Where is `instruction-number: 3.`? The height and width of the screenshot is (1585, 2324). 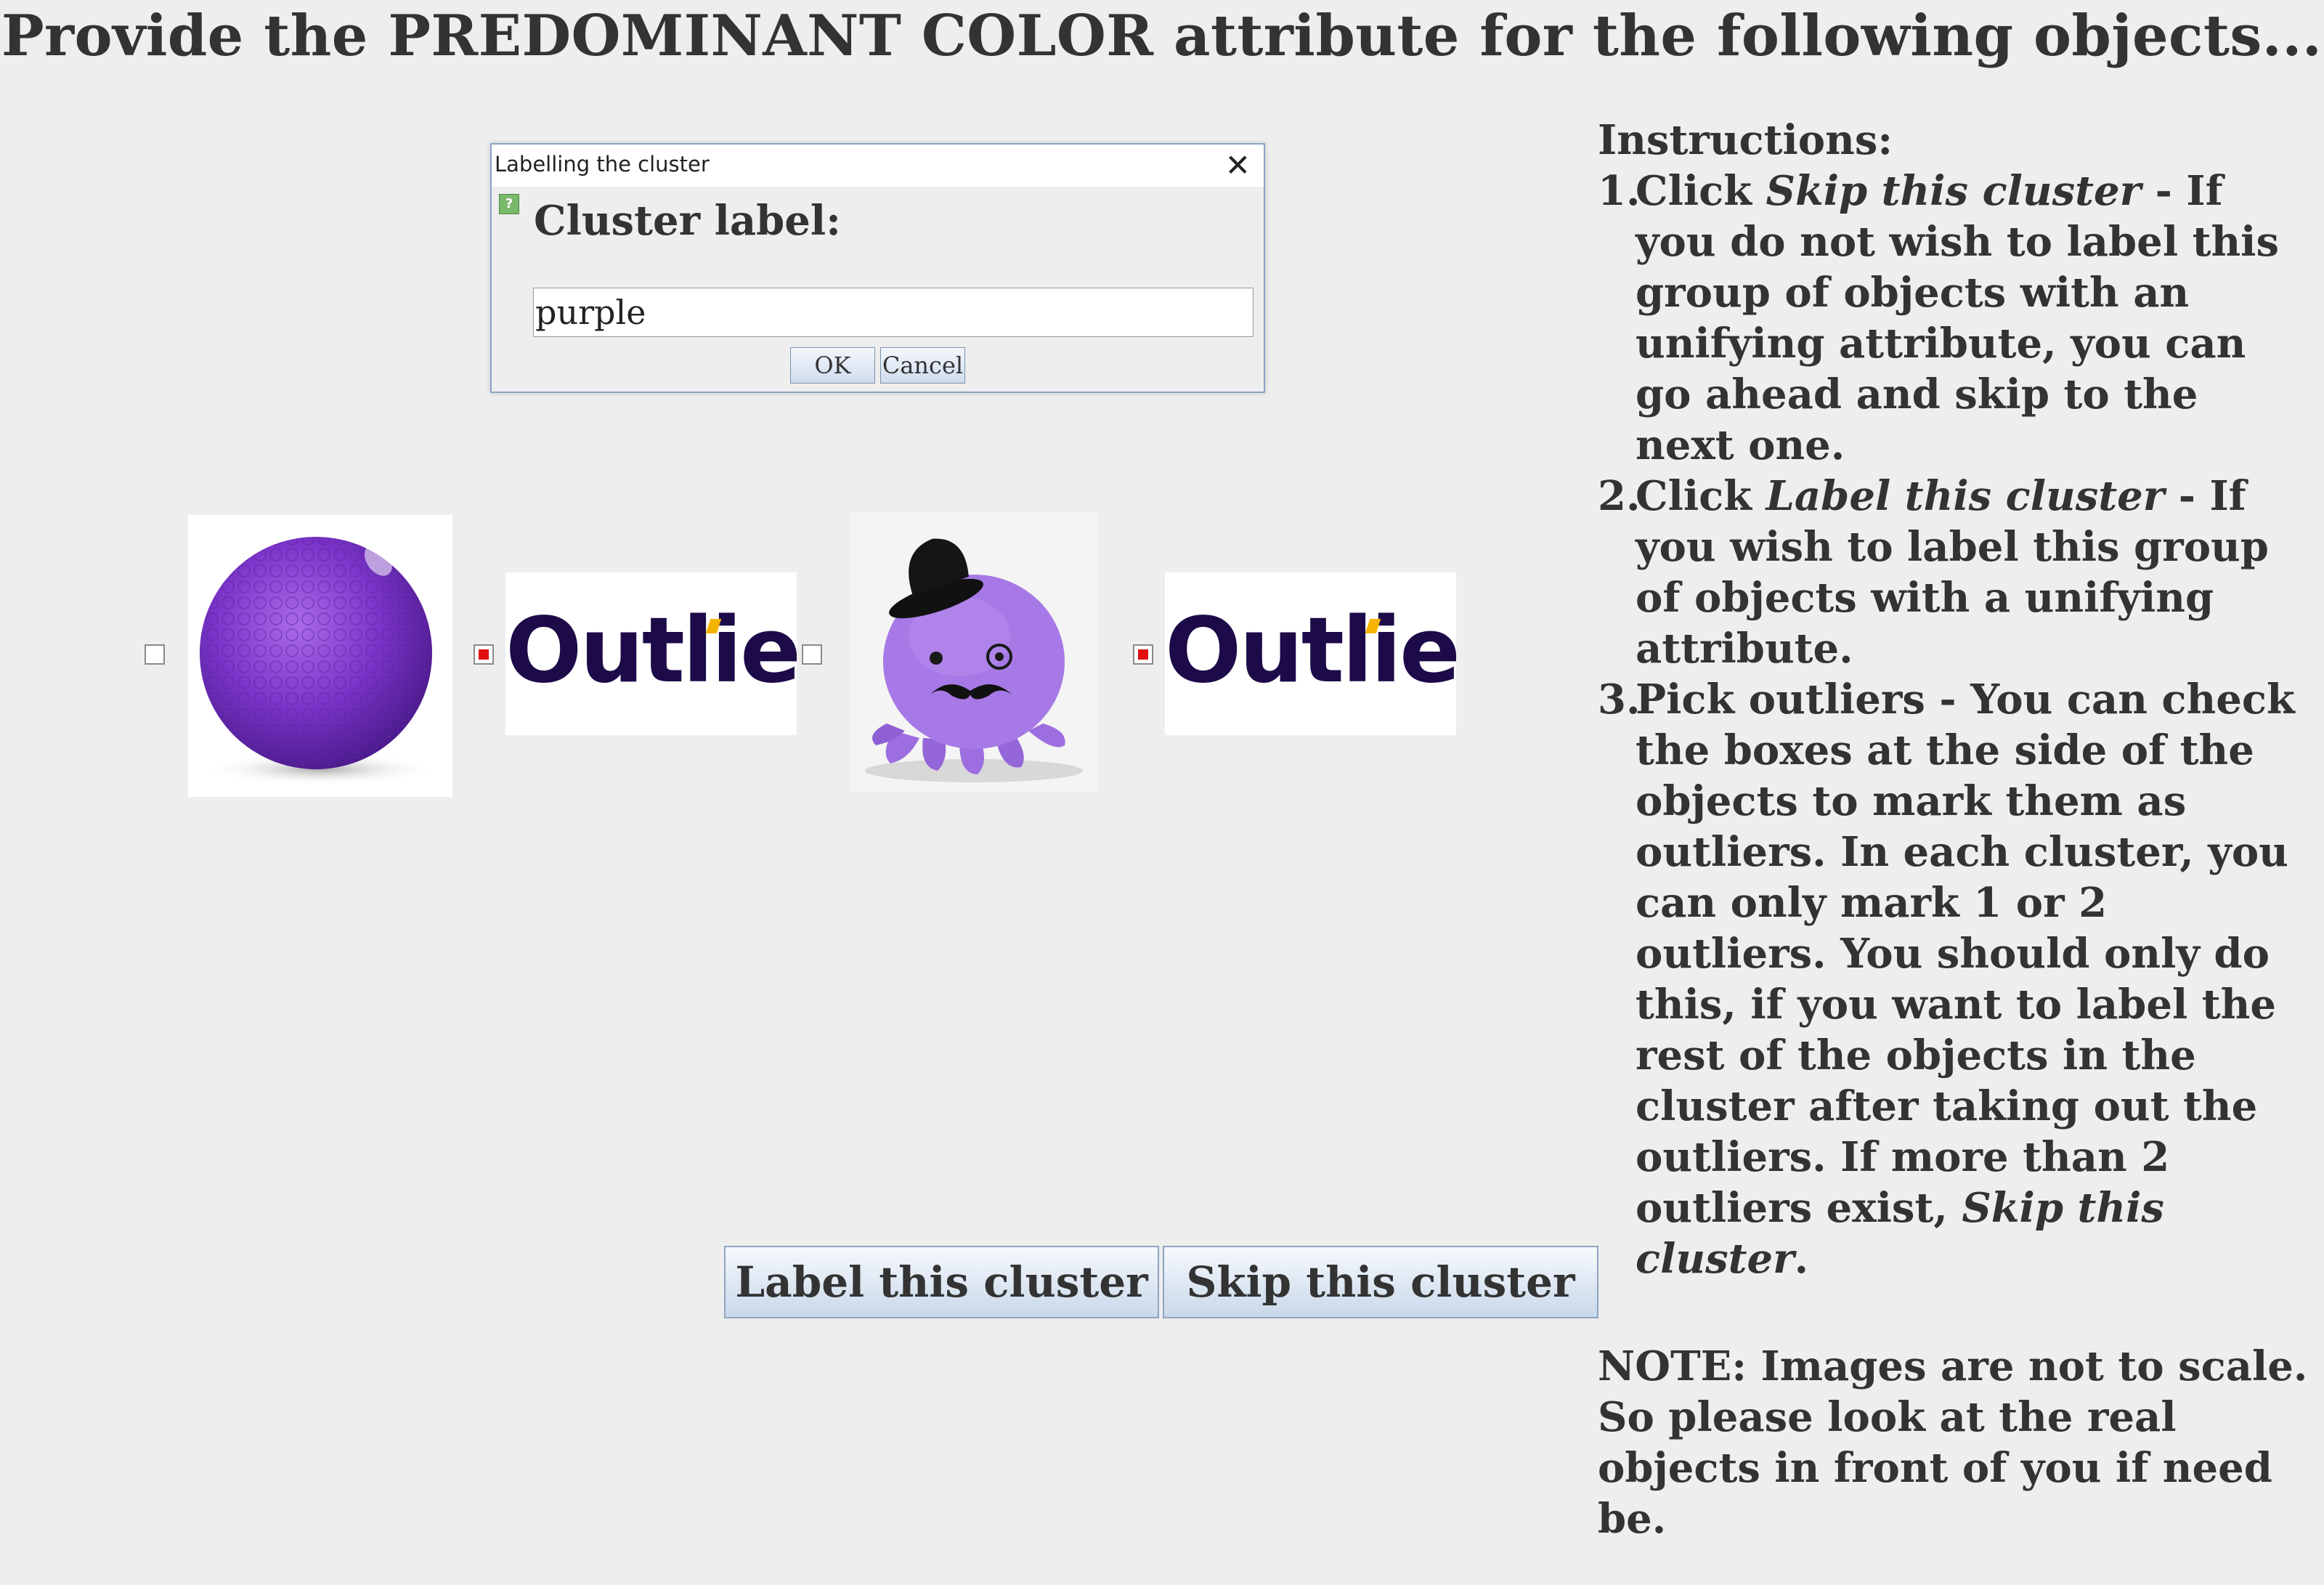 instruction-number: 3. is located at coordinates (1619, 699).